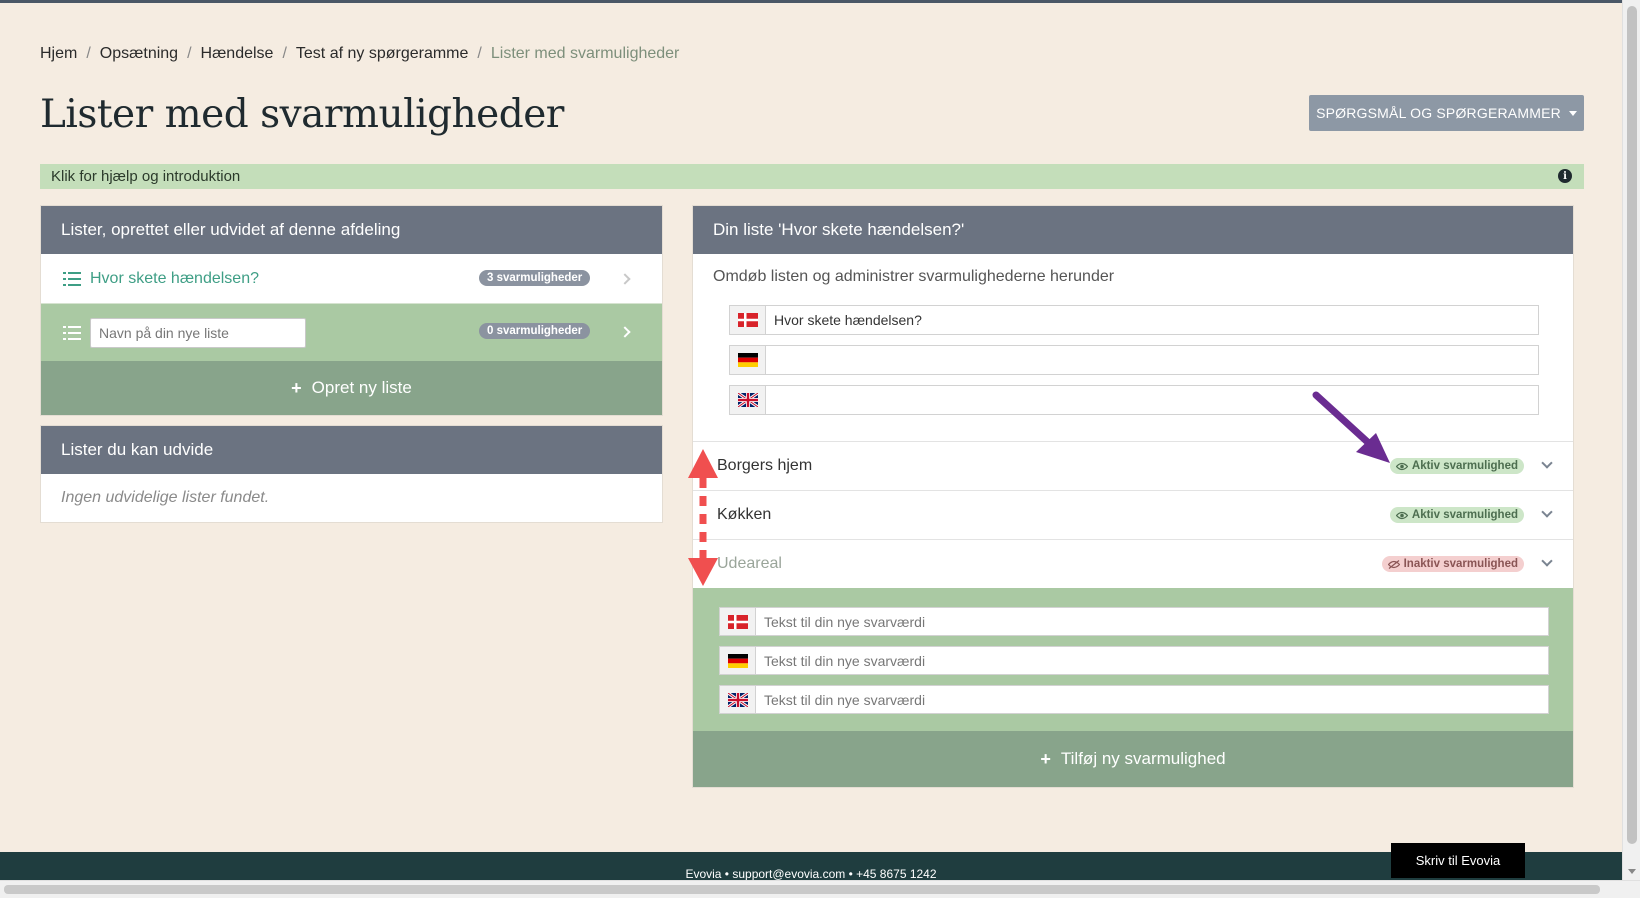 The width and height of the screenshot is (1640, 898). I want to click on create-list-button: + Opret ny liste, so click(351, 388).